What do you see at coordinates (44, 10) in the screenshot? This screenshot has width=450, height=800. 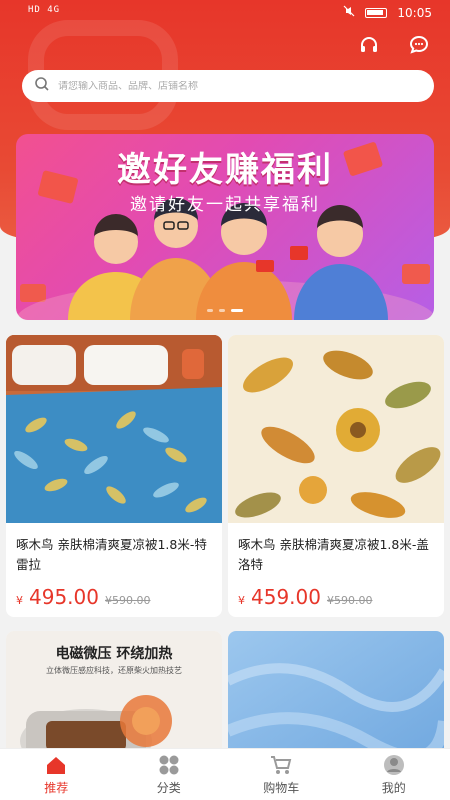 I see `signal-indicator: HD 4G` at bounding box center [44, 10].